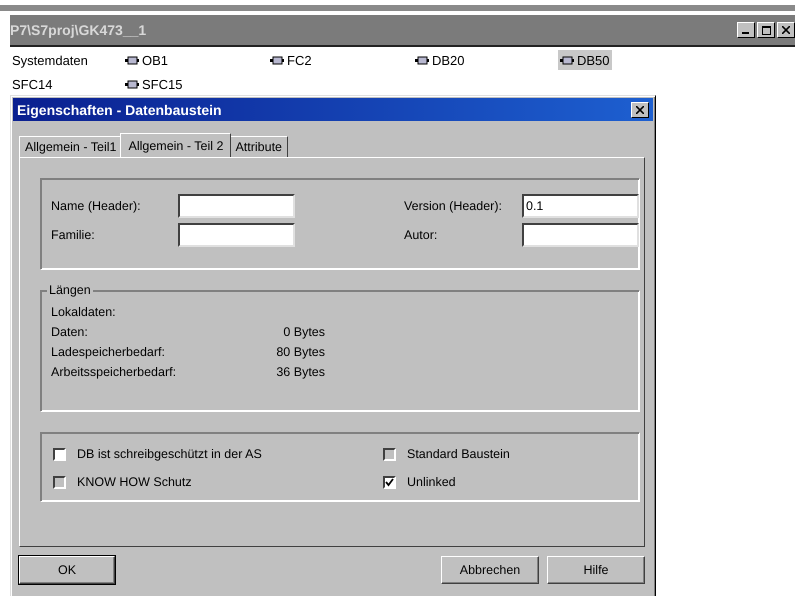  I want to click on field-label: Name (Header):, so click(96, 205).